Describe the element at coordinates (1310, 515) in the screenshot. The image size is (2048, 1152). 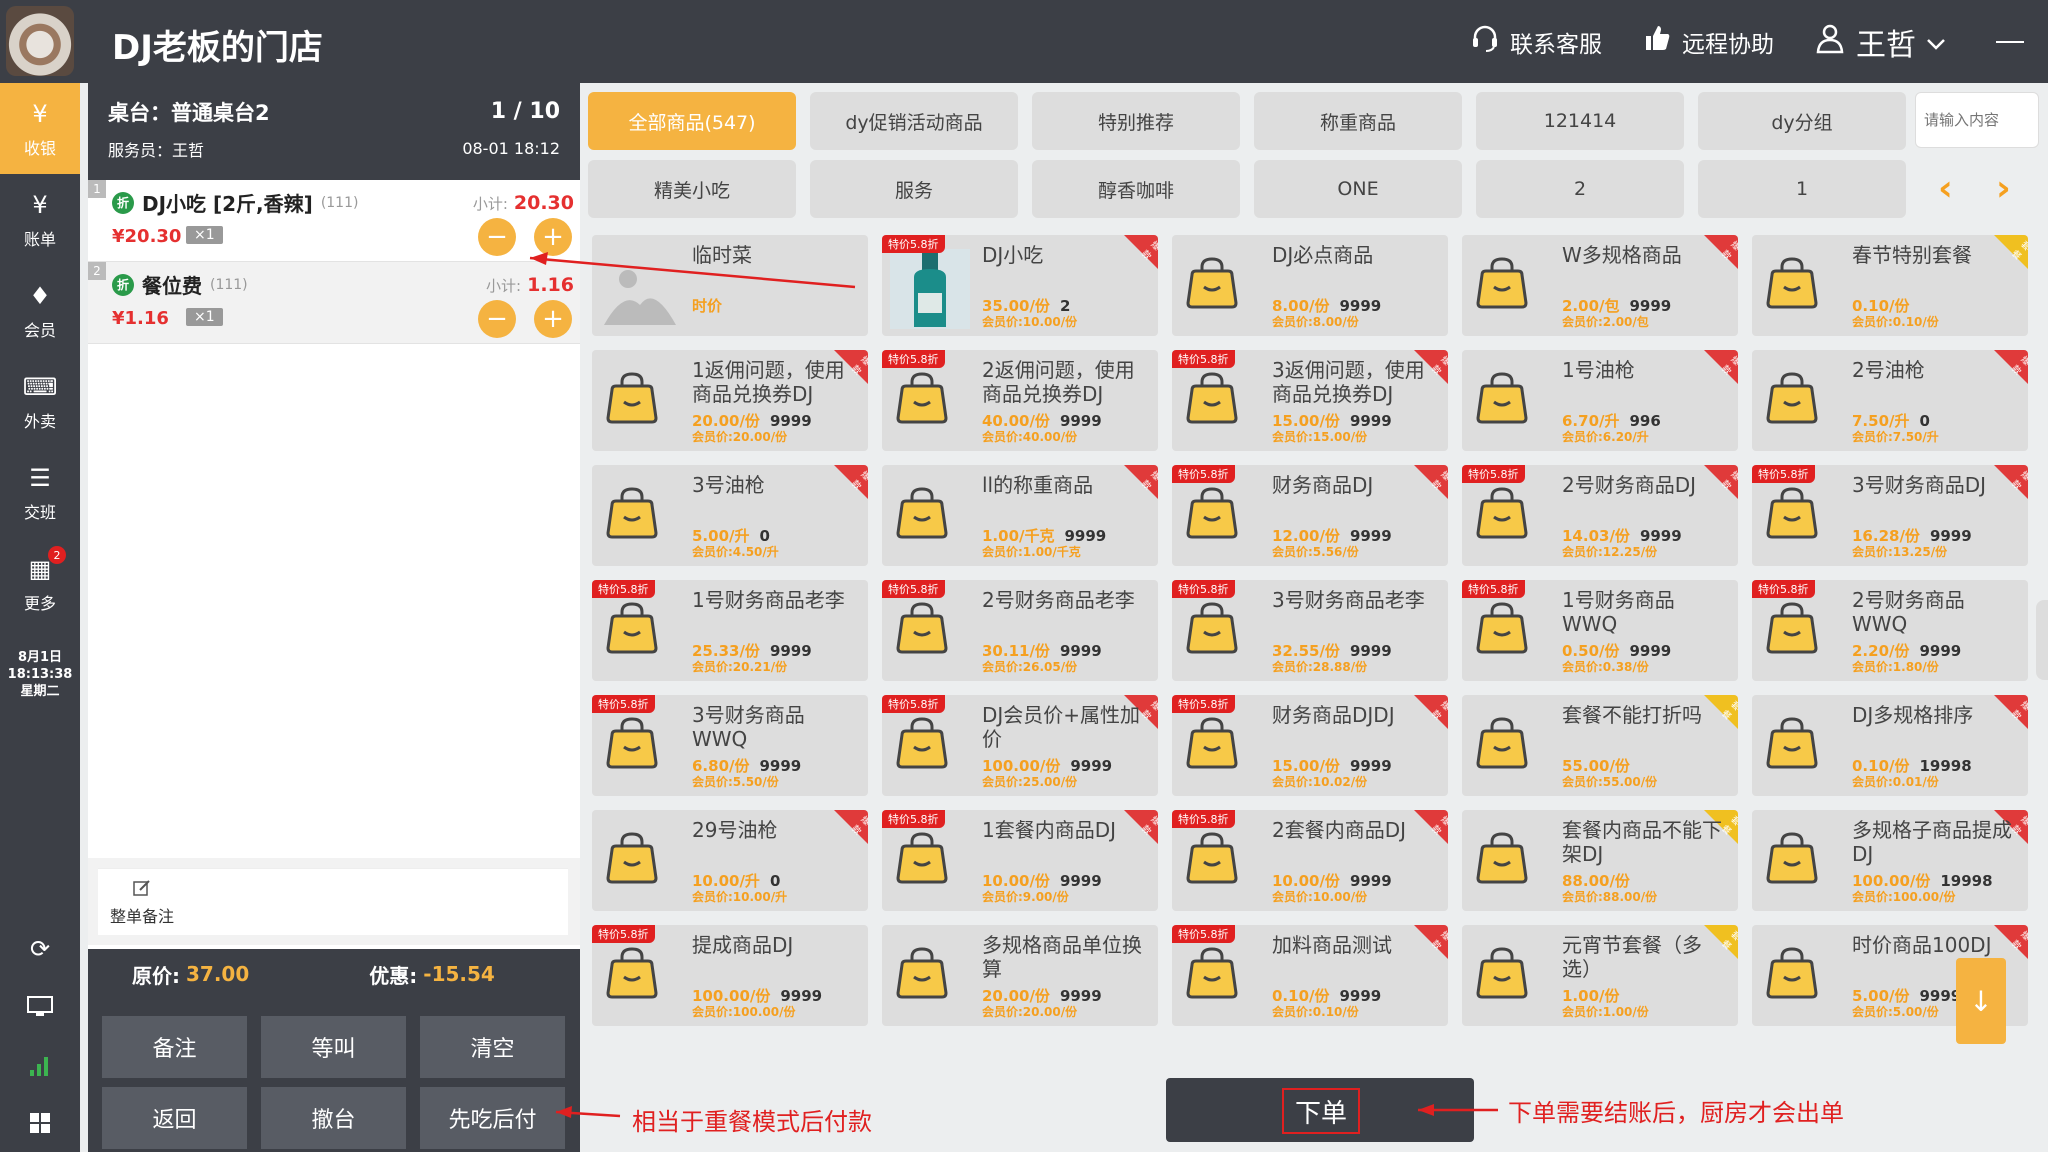
I see `product-card: 特价5.8折 爆款 财务商品DJ 12.00/份 9999 会员价:5.56/份` at that location.